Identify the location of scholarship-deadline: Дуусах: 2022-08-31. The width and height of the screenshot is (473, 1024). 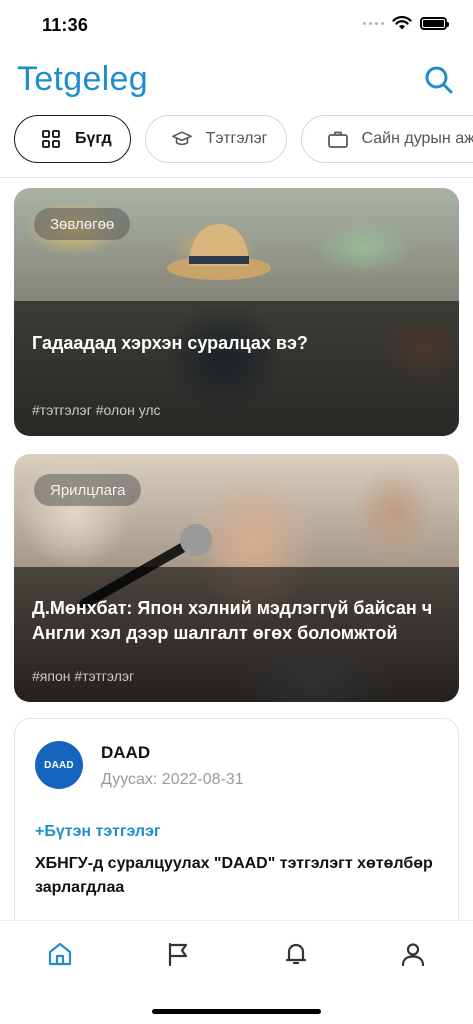
(172, 779).